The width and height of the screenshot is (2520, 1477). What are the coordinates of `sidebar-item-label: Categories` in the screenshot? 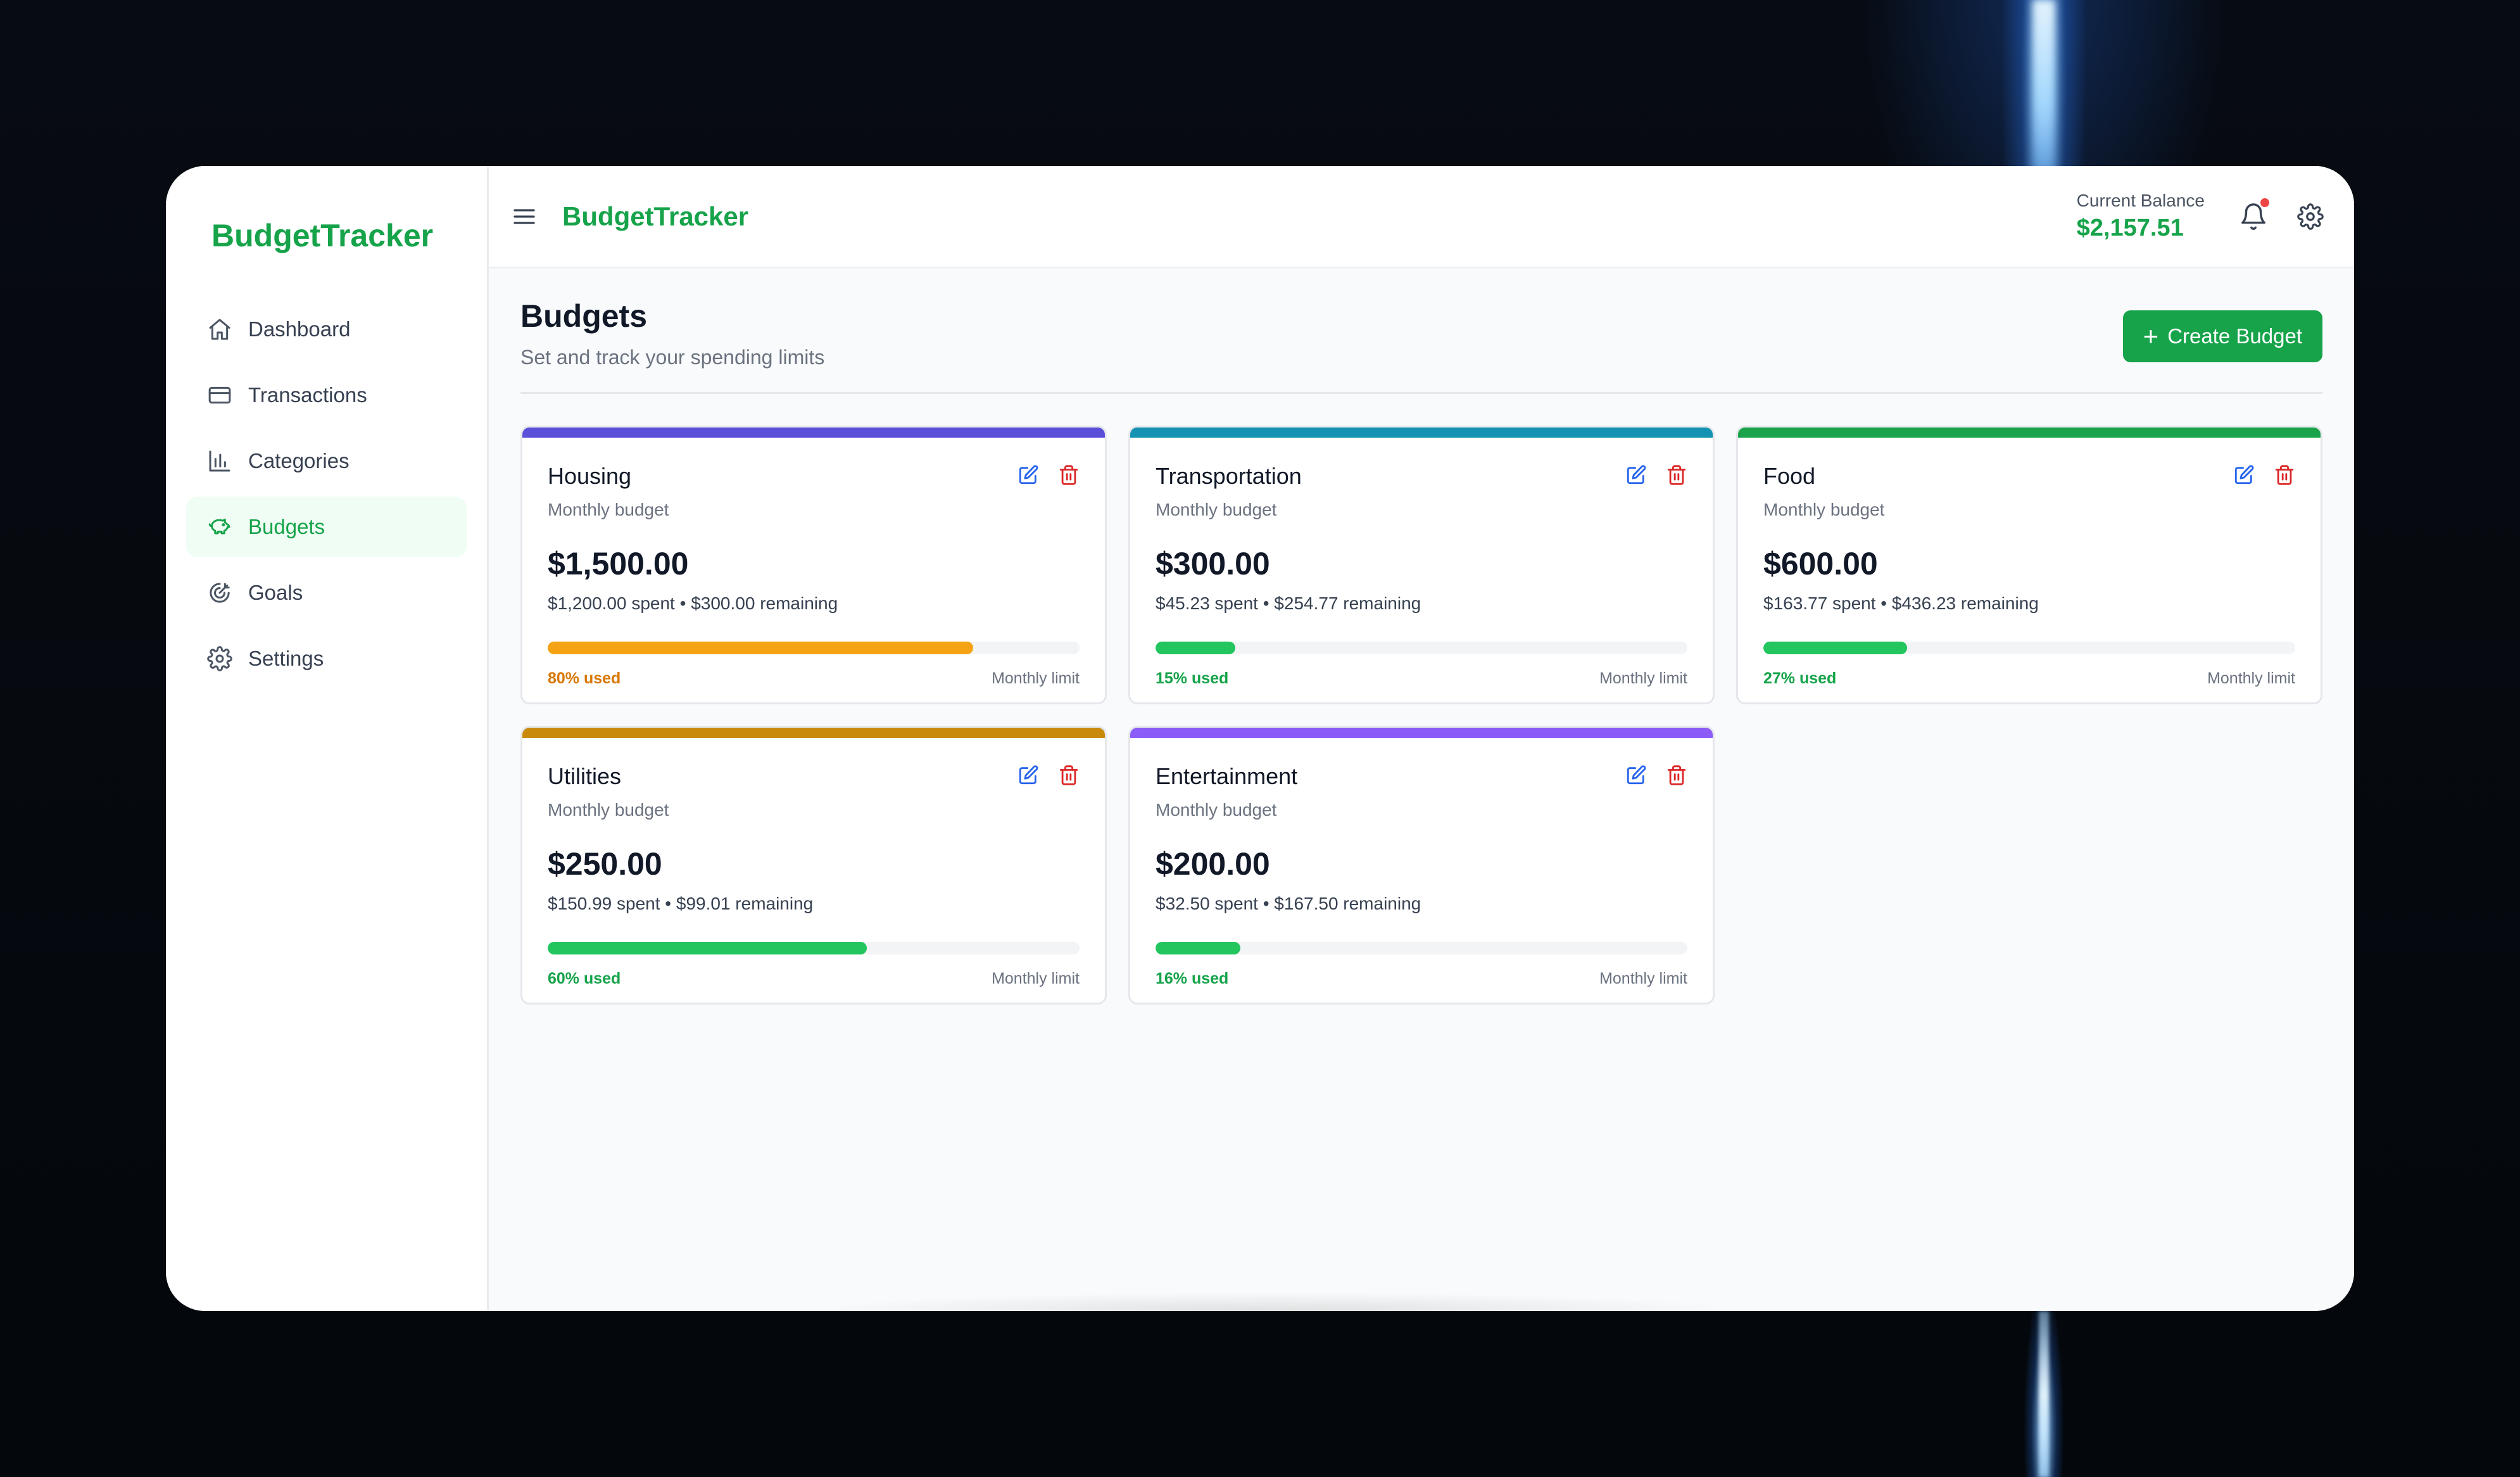 It's located at (299, 460).